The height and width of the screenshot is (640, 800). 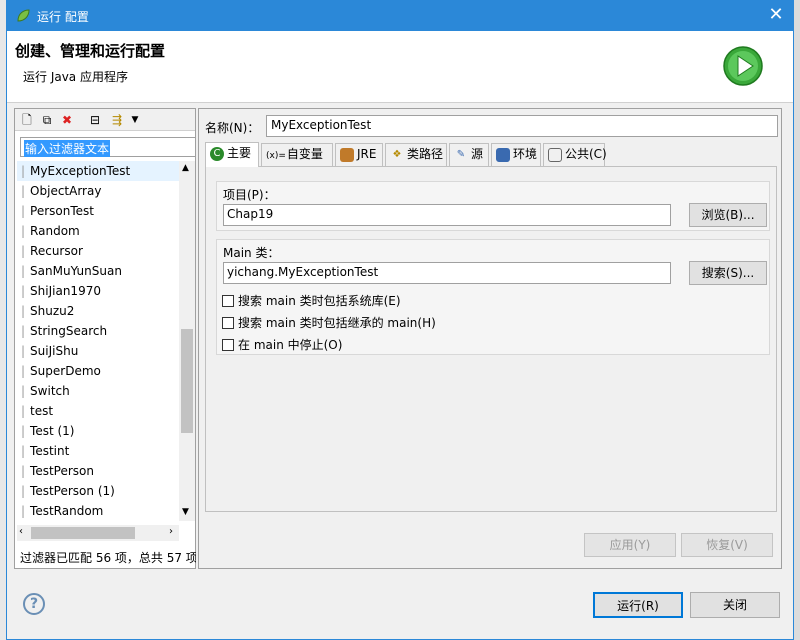 What do you see at coordinates (98, 431) in the screenshot?
I see `list-item: | Test (1)` at bounding box center [98, 431].